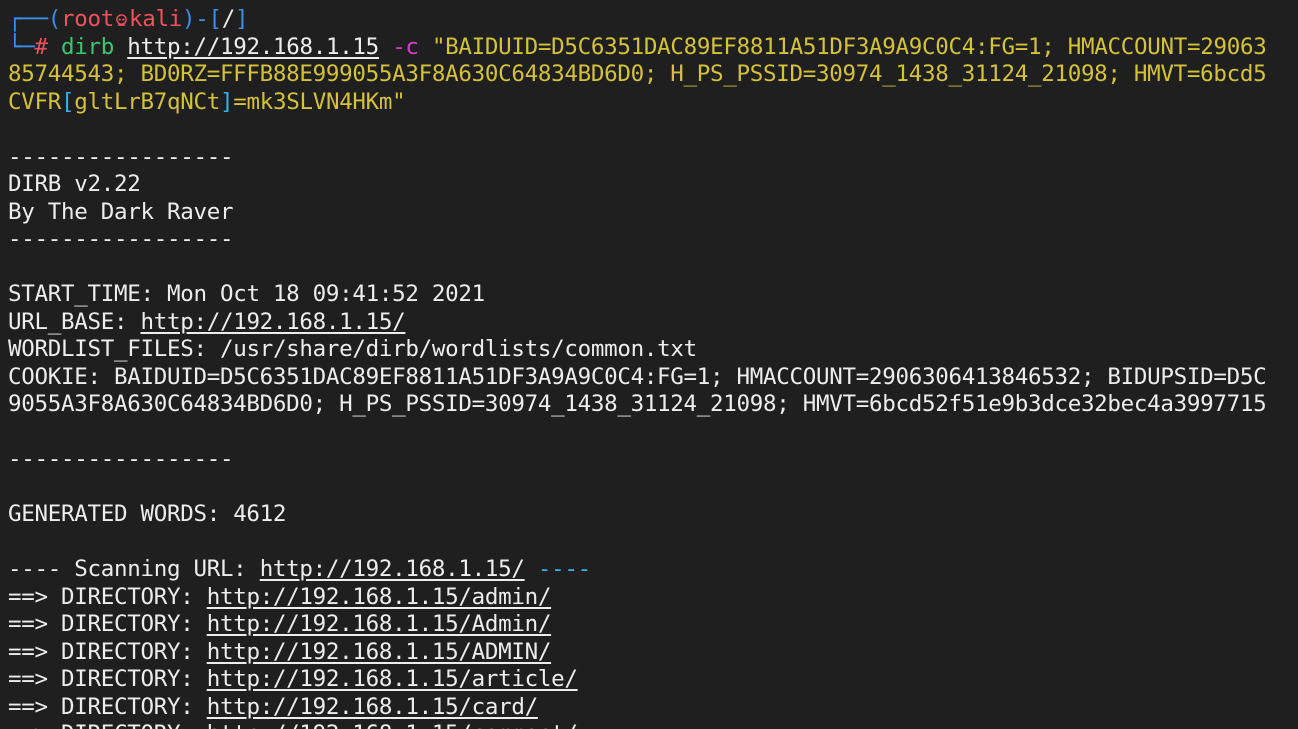 Image resolution: width=1298 pixels, height=729 pixels. I want to click on result-link: http://192.168.1.15/admin/, so click(379, 597).